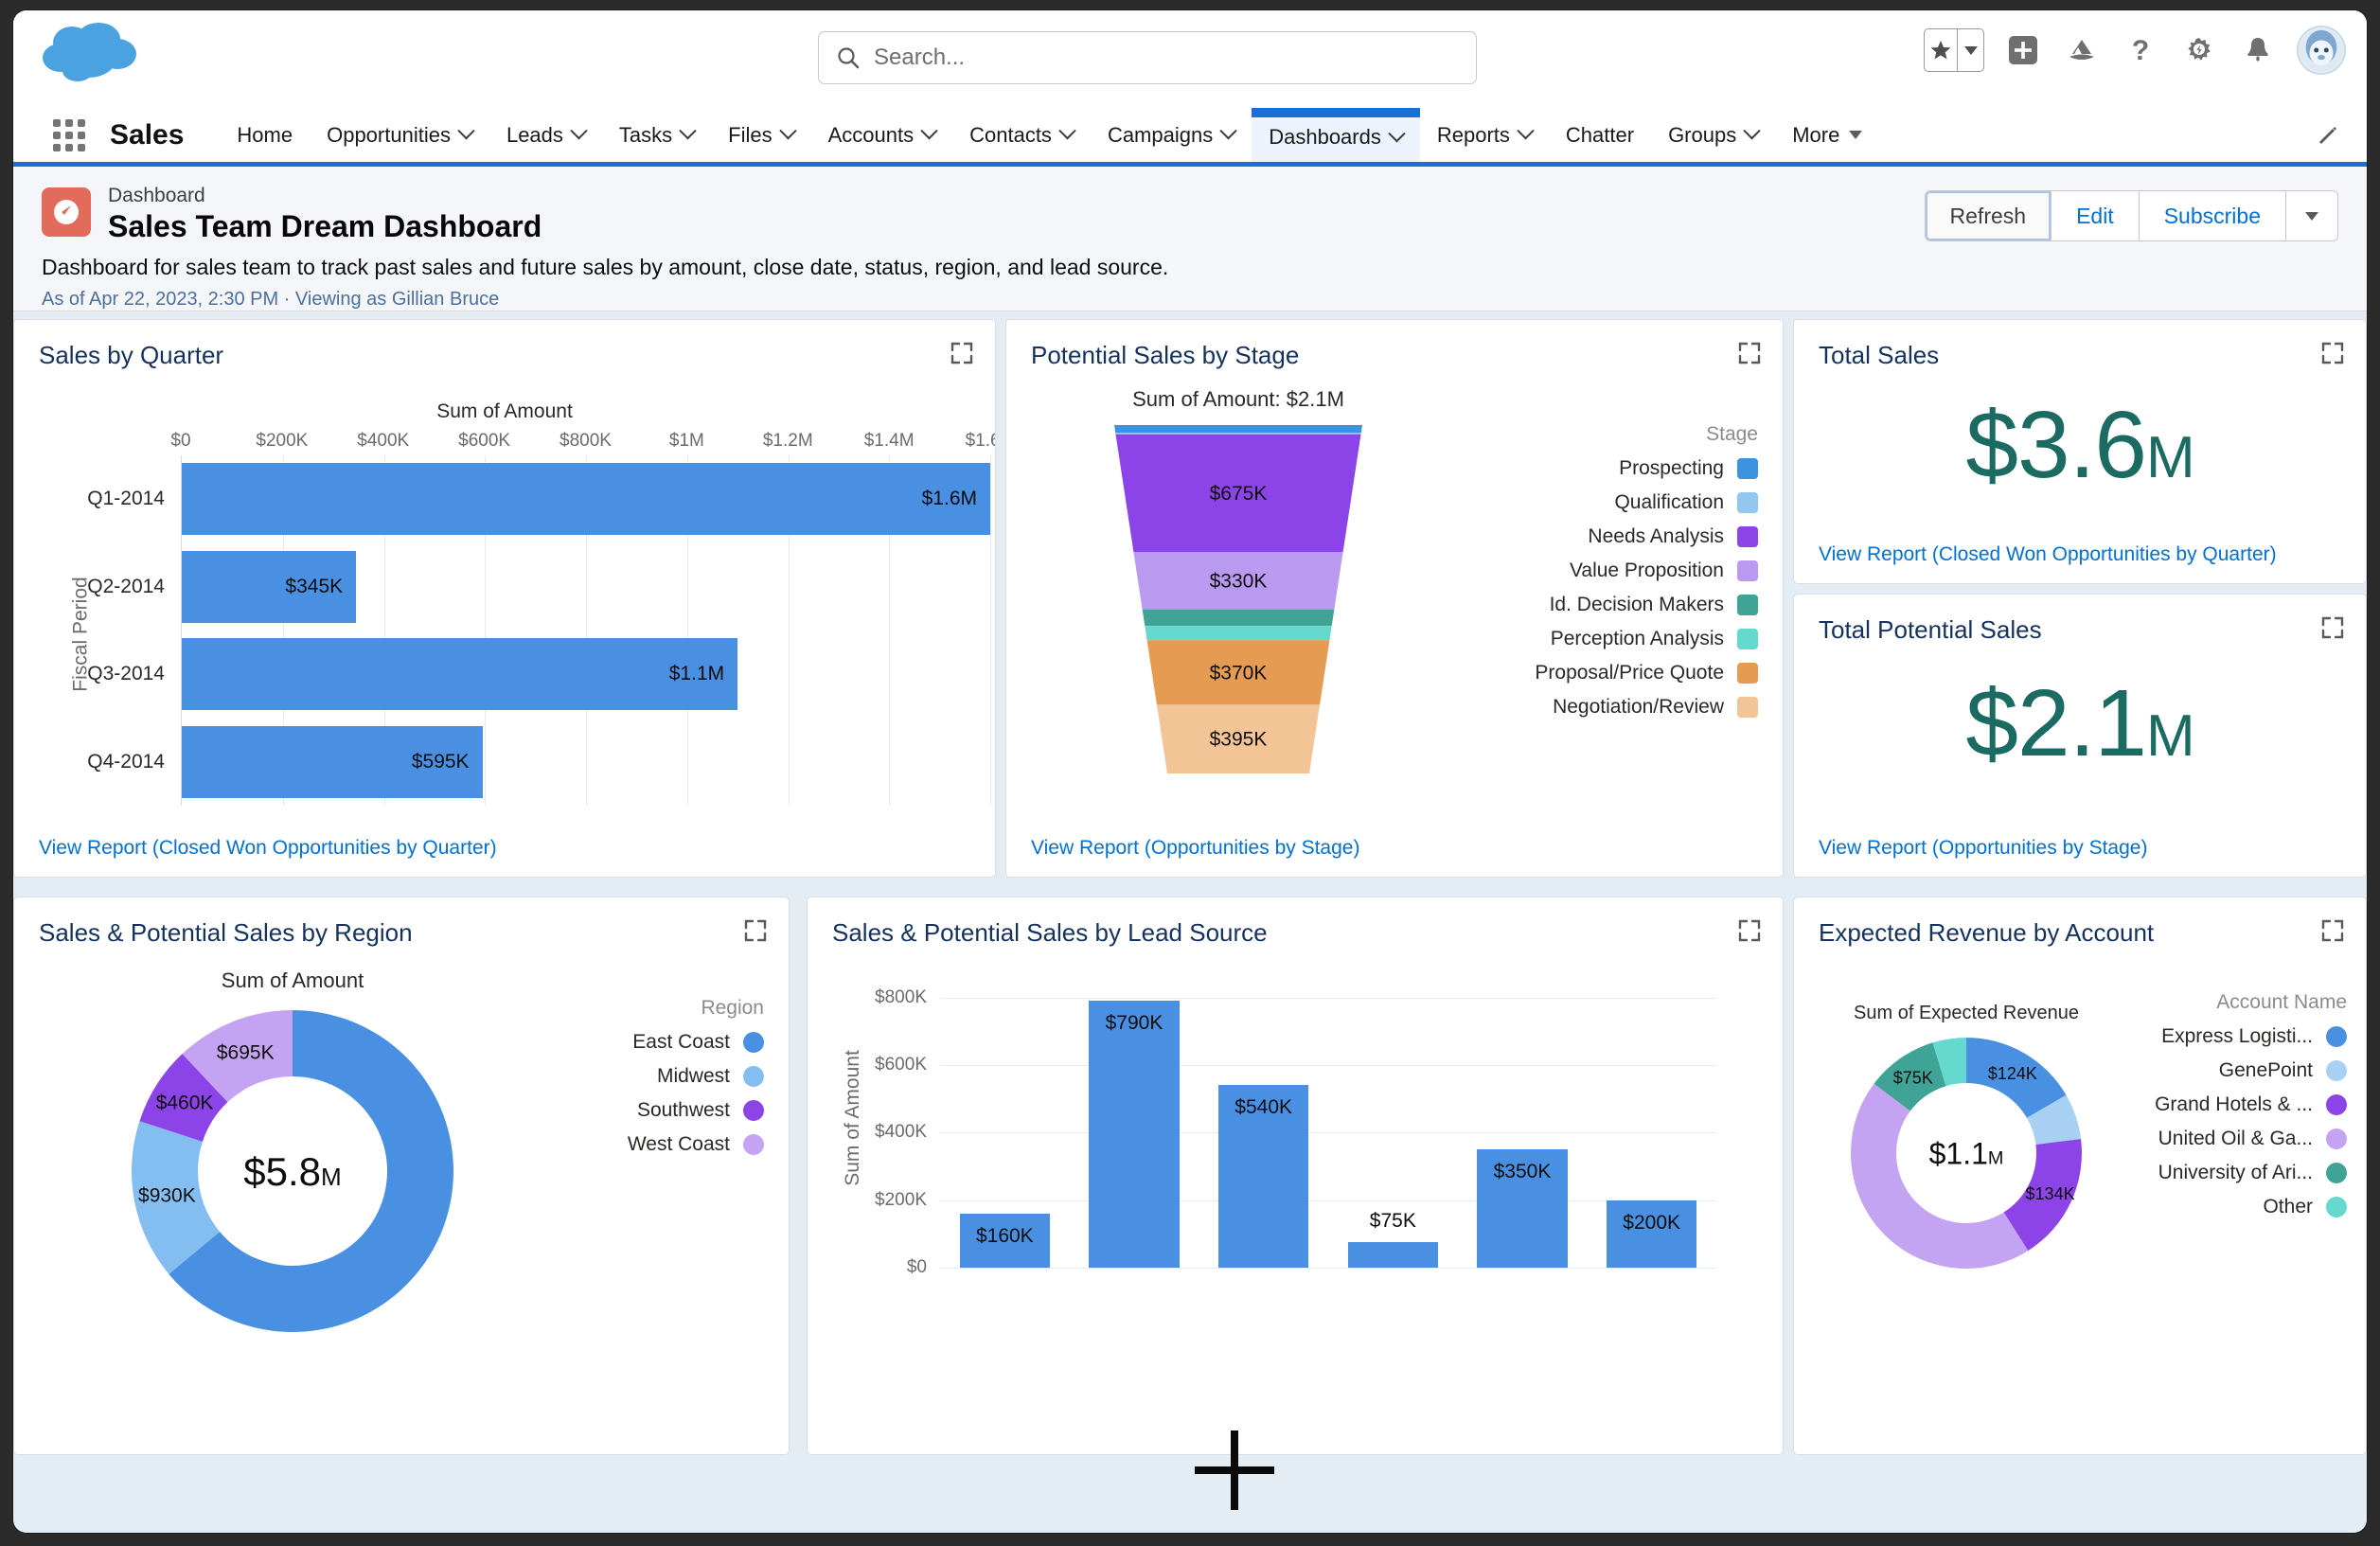  Describe the element at coordinates (1022, 135) in the screenshot. I see `nav-item-contacts: Contacts` at that location.